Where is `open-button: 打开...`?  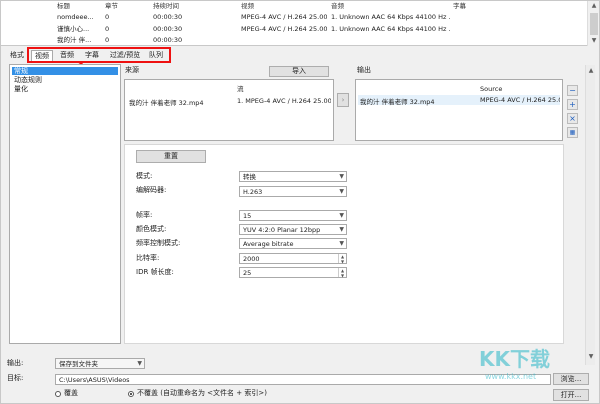
open-button: 打开... is located at coordinates (571, 395).